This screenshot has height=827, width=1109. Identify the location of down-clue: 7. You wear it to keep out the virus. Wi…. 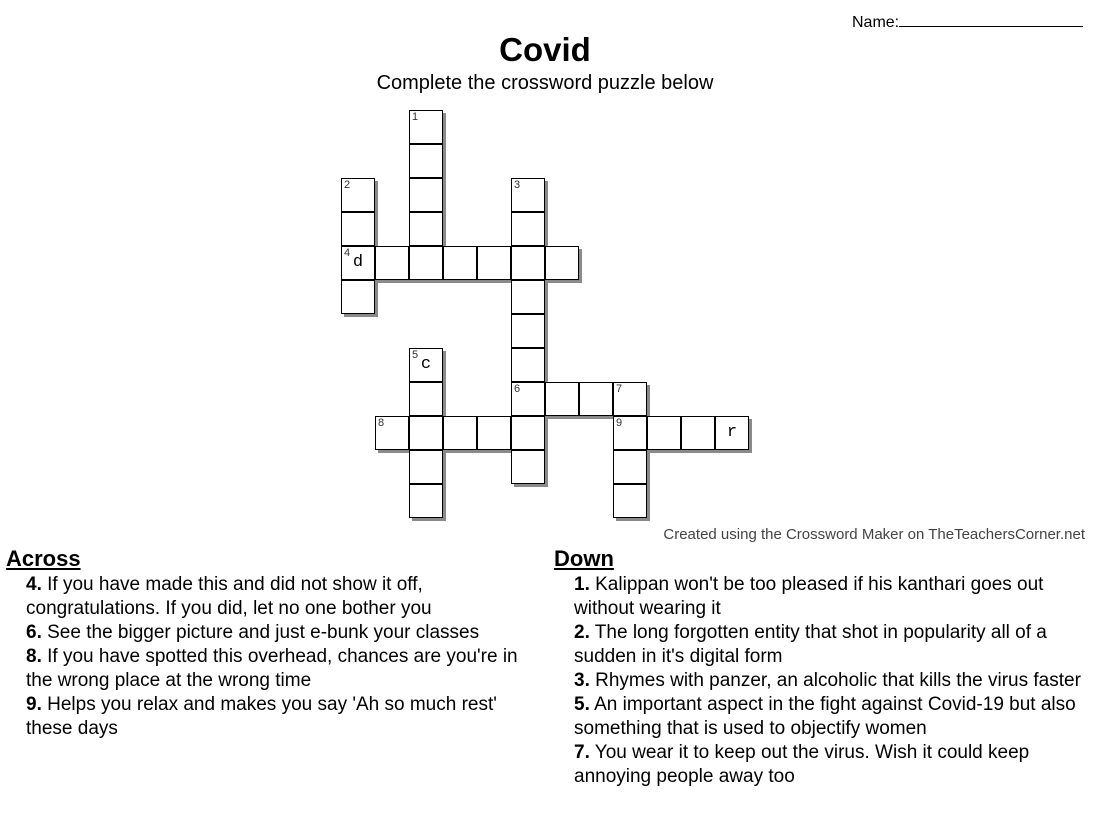
(834, 765).